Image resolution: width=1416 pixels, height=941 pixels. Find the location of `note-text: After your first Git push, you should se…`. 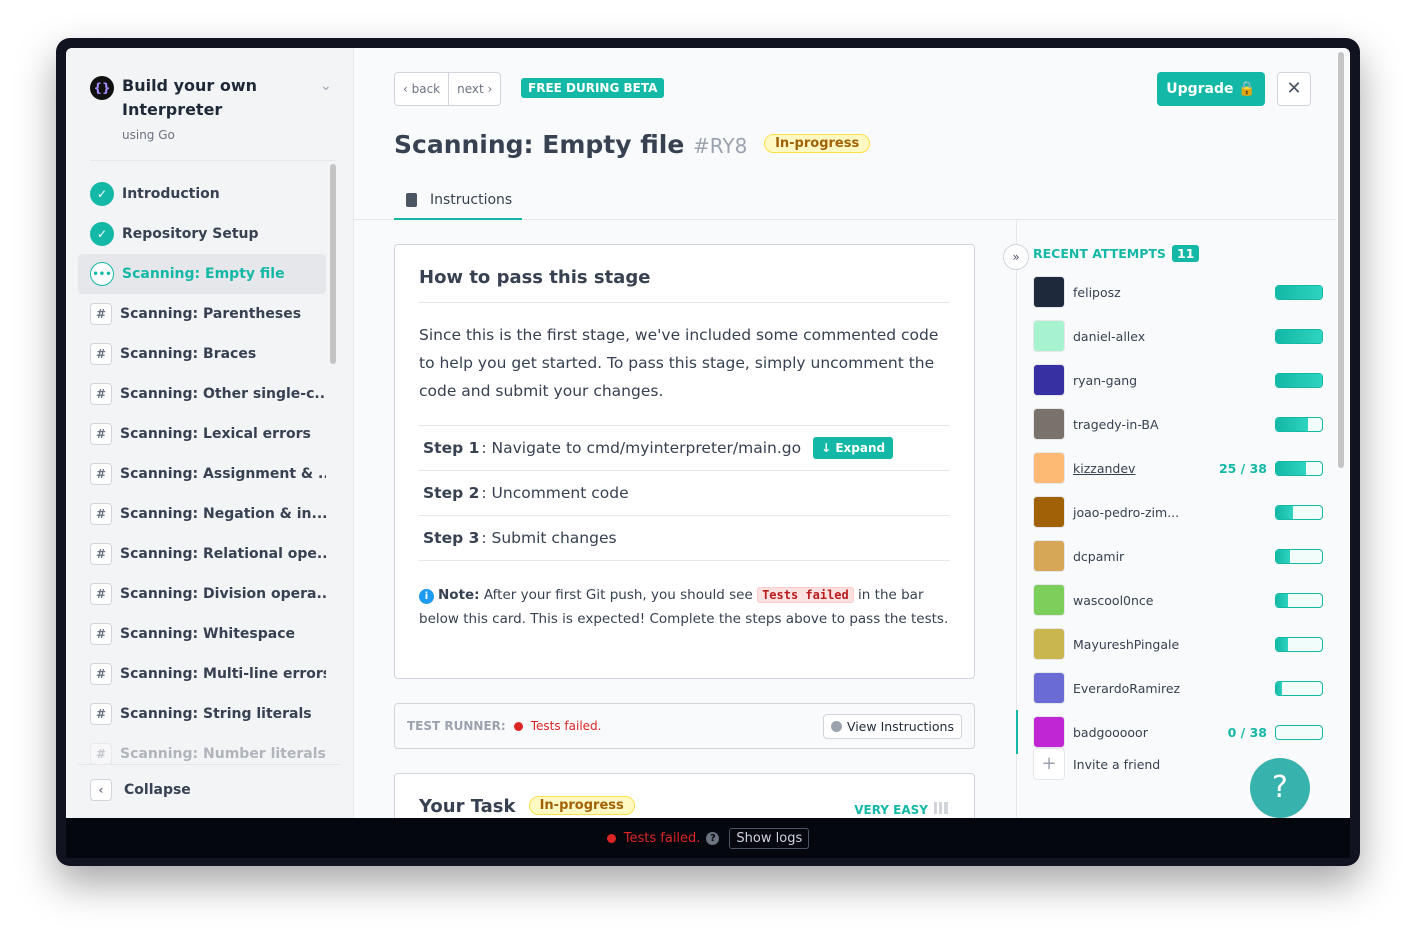

note-text: After your first Git push, you should se… is located at coordinates (618, 595).